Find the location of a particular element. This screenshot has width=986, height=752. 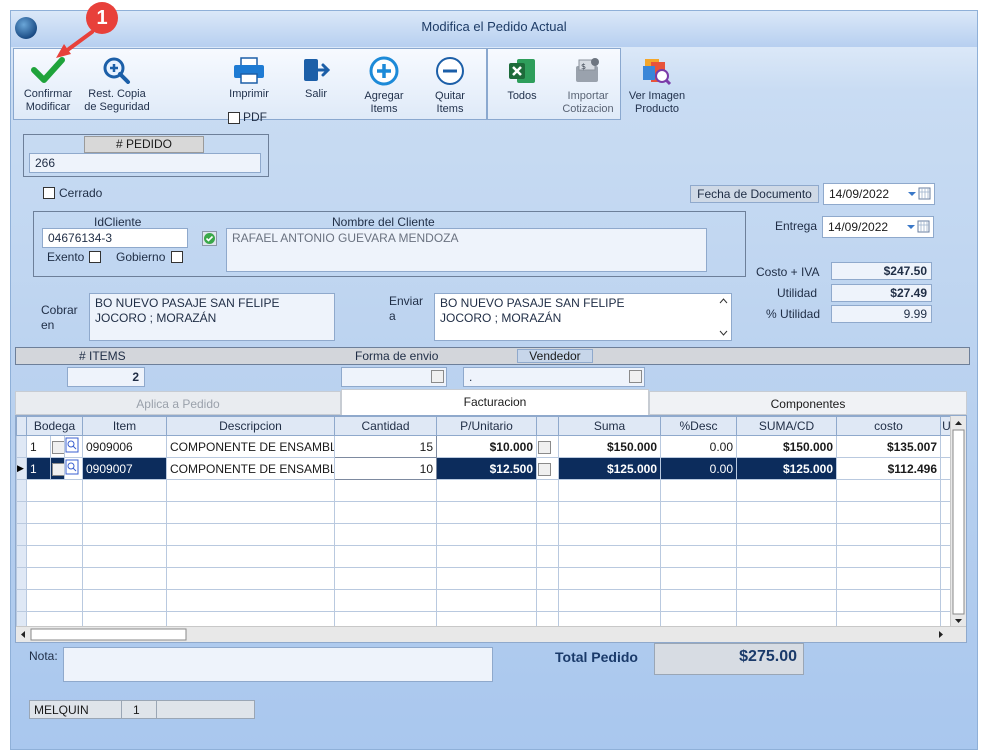

order-number-label: # PEDIDO is located at coordinates (144, 144).